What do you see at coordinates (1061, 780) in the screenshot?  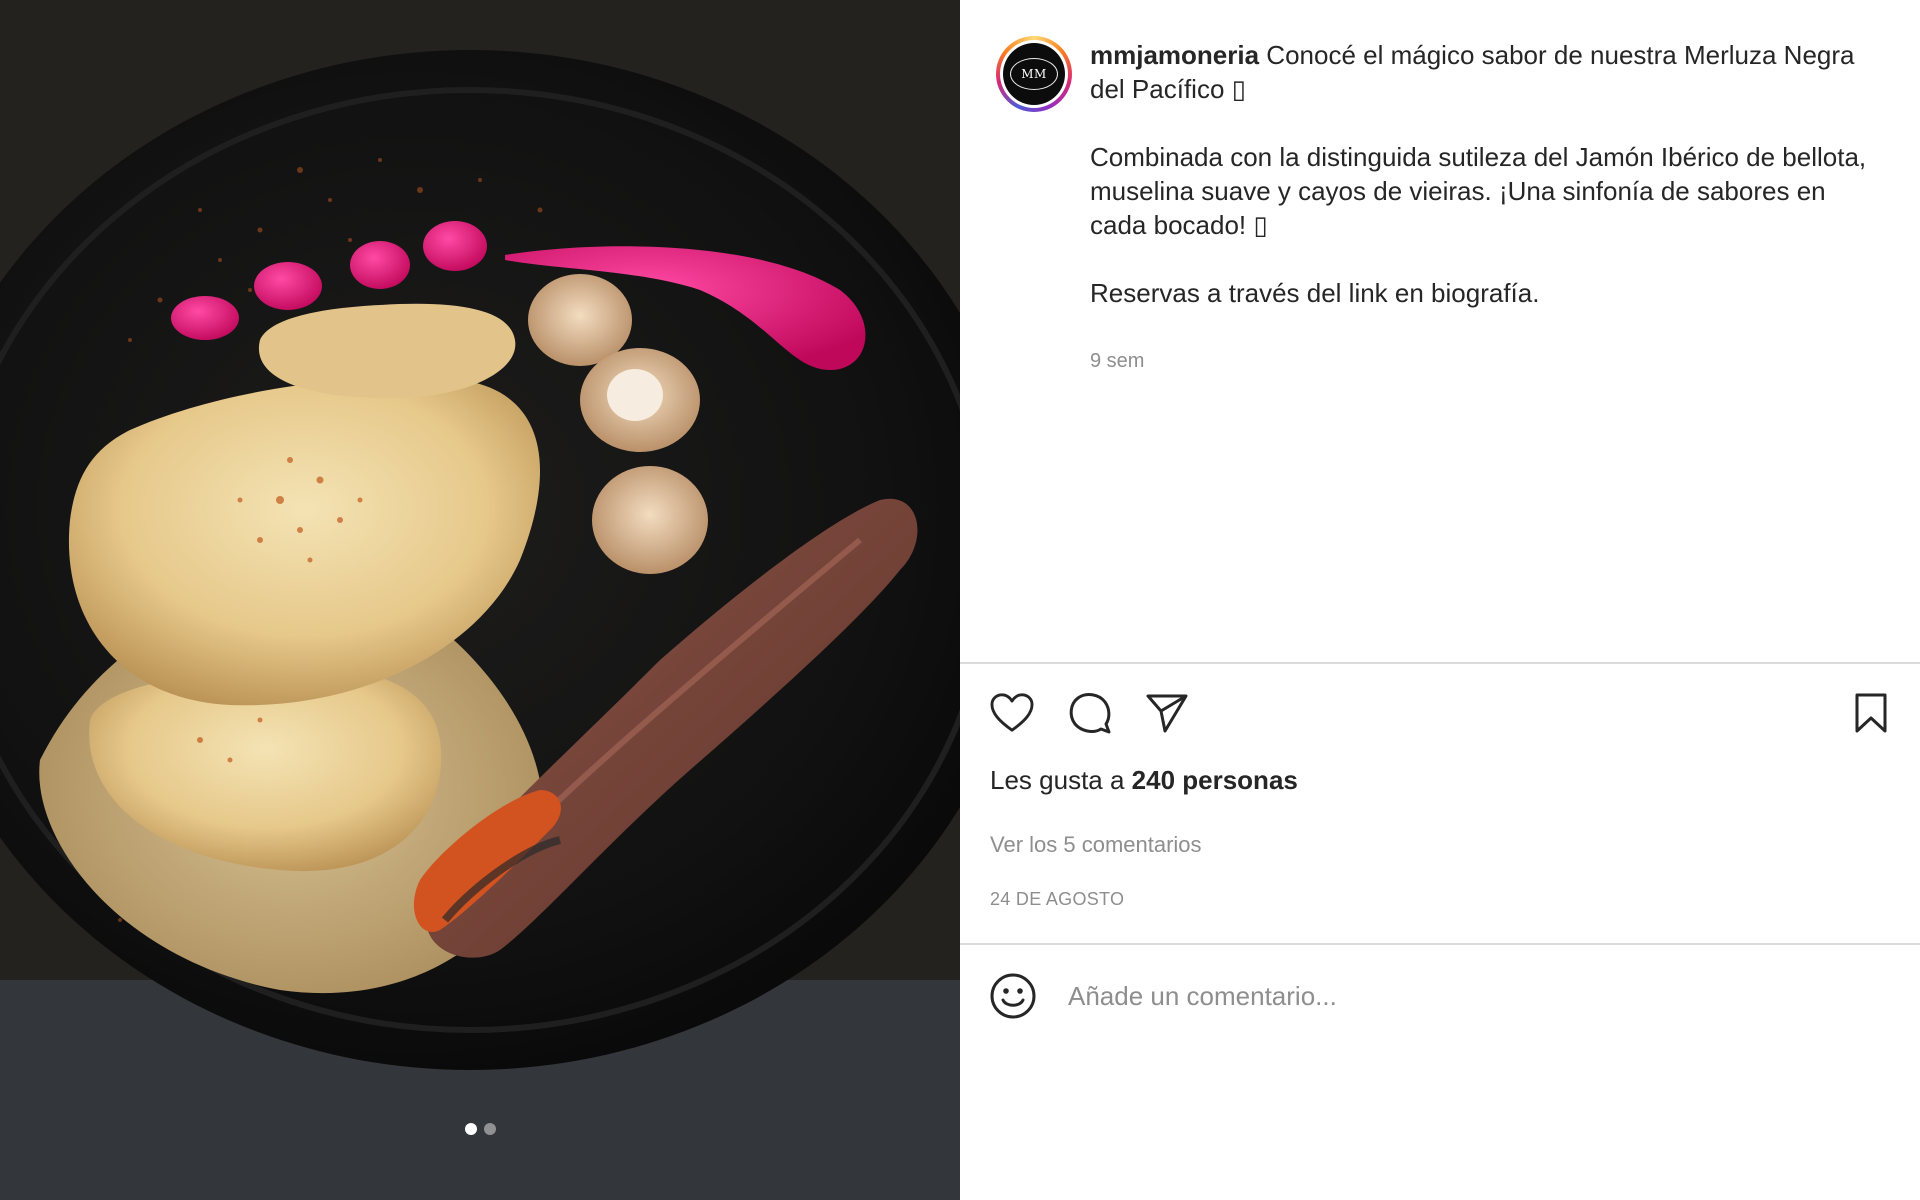 I see `likes-prefix: Les gusta a` at bounding box center [1061, 780].